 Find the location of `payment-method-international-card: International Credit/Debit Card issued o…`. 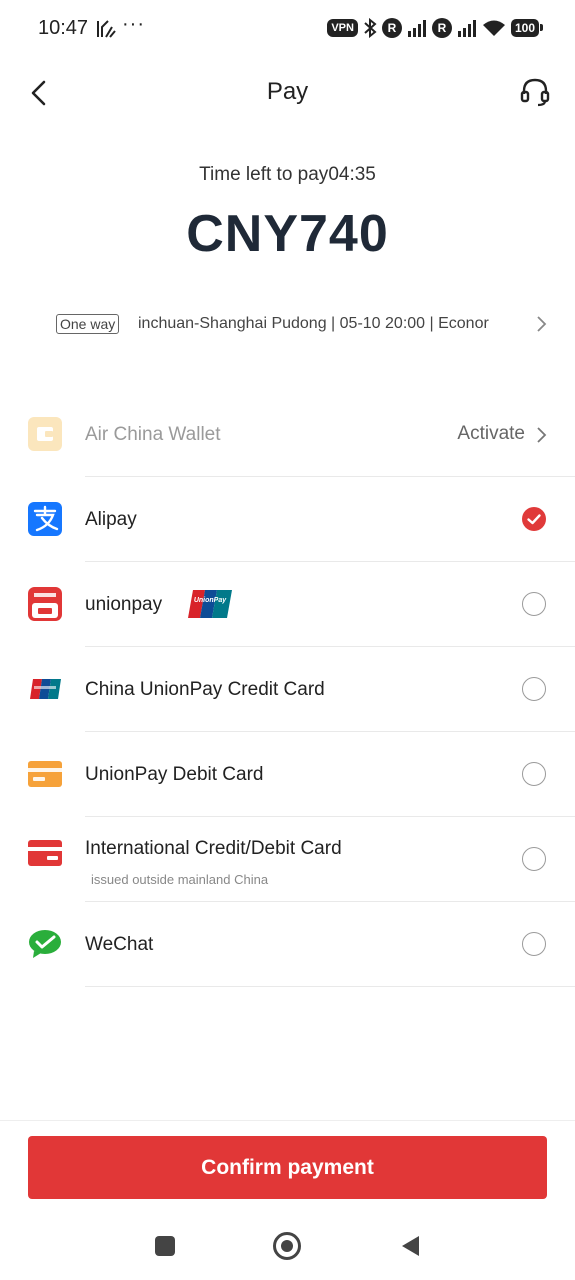

payment-method-international-card: International Credit/Debit Card issued o… is located at coordinates (287, 859).